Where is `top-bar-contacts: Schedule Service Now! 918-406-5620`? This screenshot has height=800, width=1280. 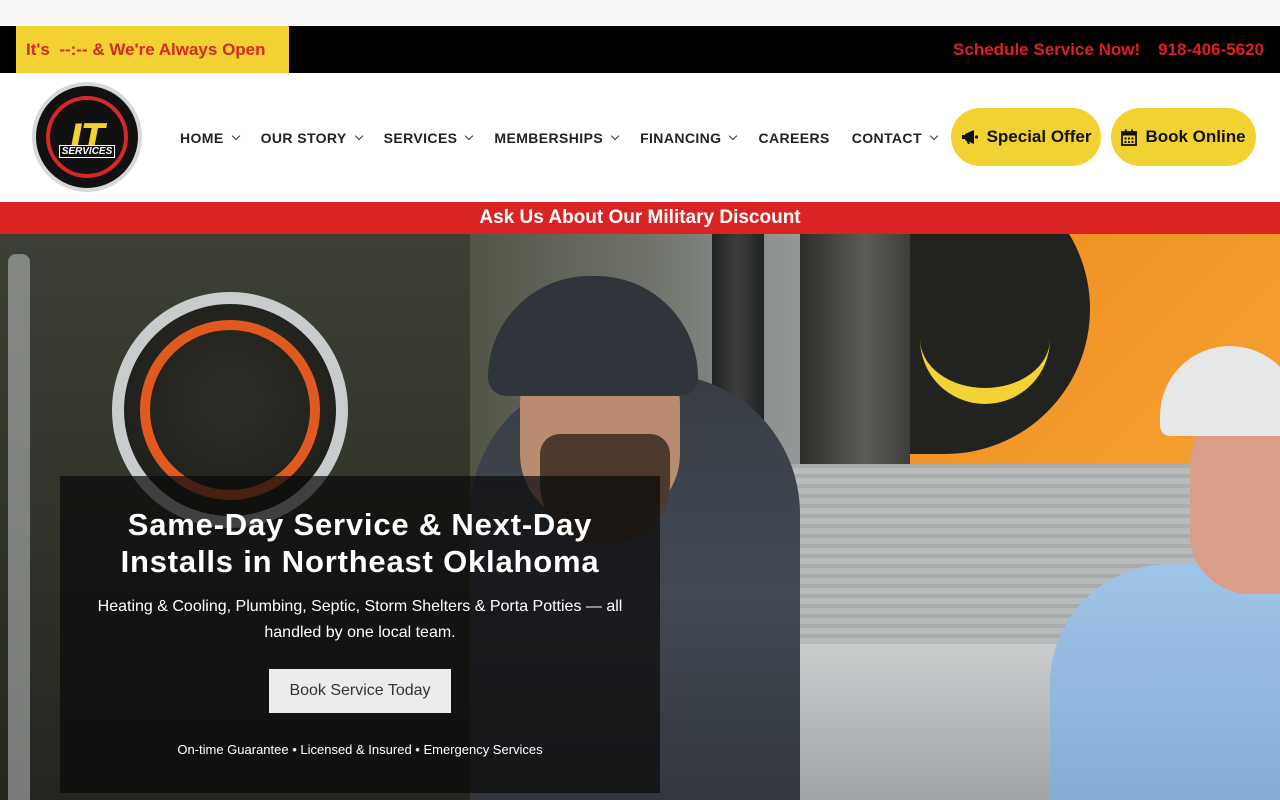
top-bar-contacts: Schedule Service Now! 918-406-5620 is located at coordinates (1108, 49).